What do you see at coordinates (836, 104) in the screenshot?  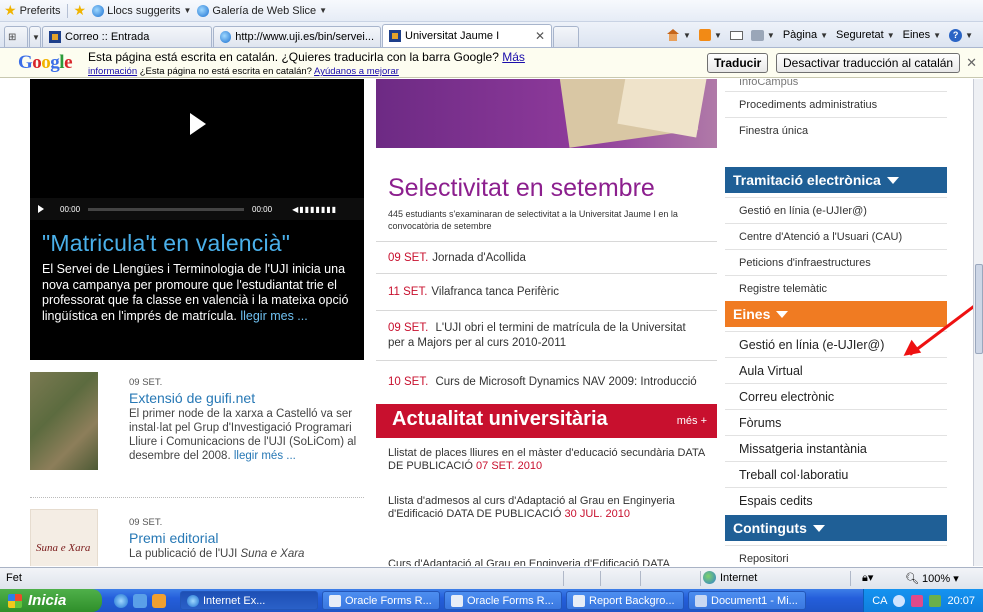 I see `right-link-procediments: Procediments administratius` at bounding box center [836, 104].